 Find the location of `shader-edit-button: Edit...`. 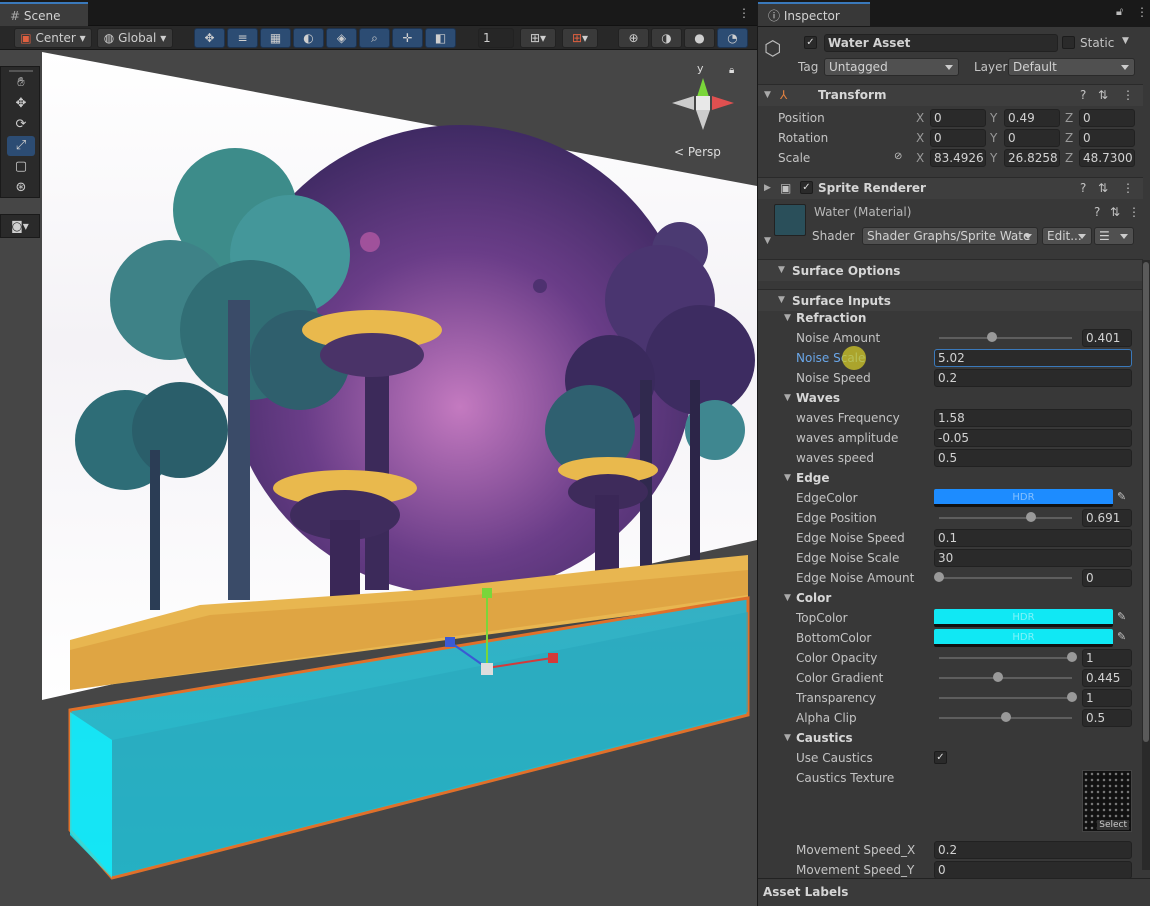

shader-edit-button: Edit... is located at coordinates (1067, 236).